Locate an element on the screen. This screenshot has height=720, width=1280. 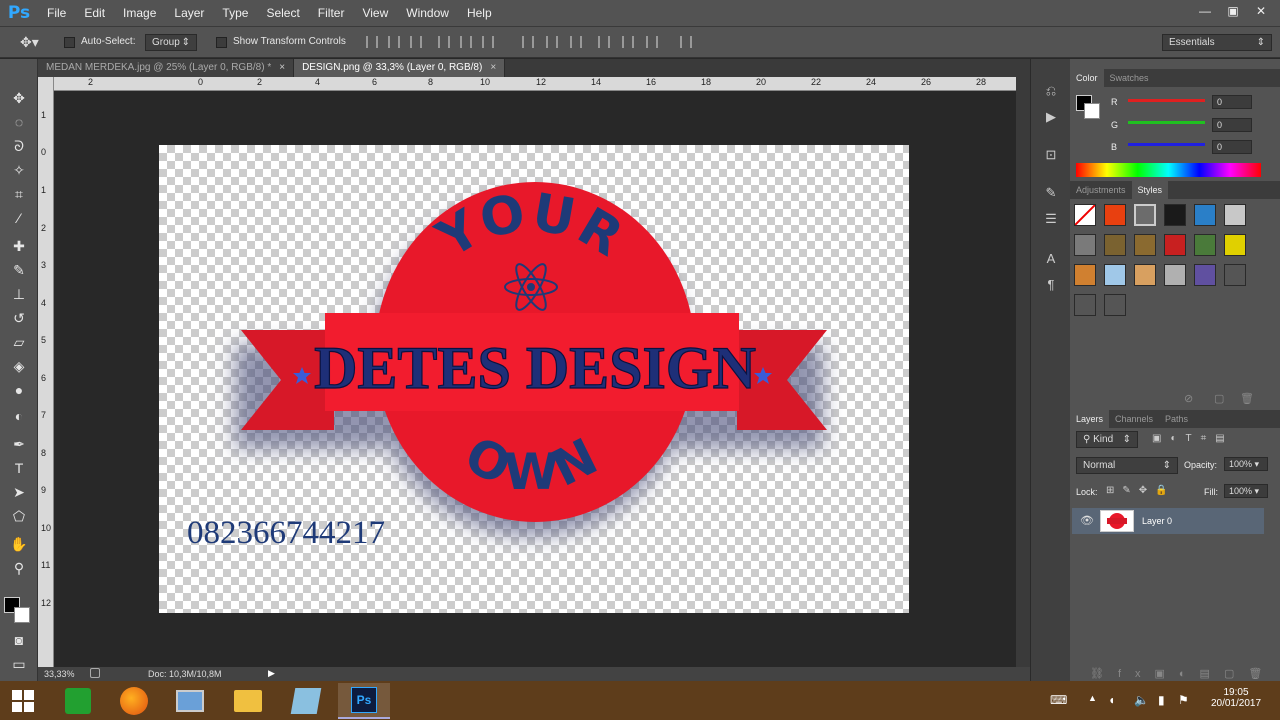
tab-color: Color is located at coordinates (1087, 78).